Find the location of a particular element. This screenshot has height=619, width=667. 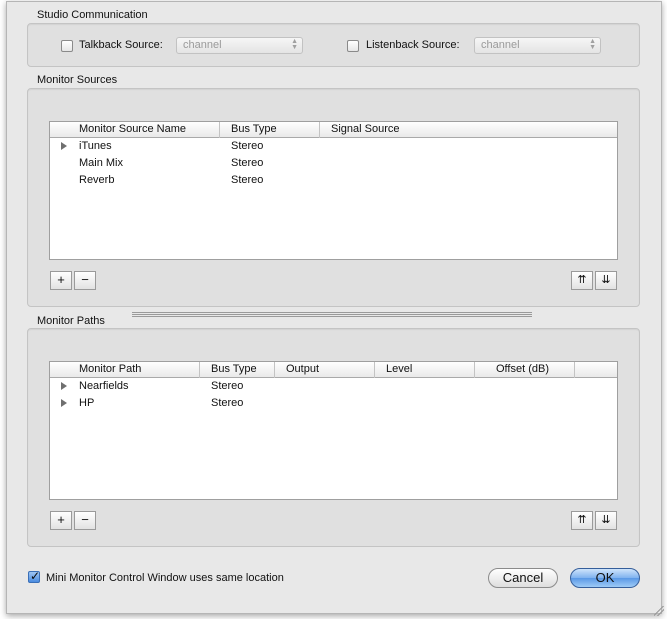

add-path-button: + is located at coordinates (61, 520).